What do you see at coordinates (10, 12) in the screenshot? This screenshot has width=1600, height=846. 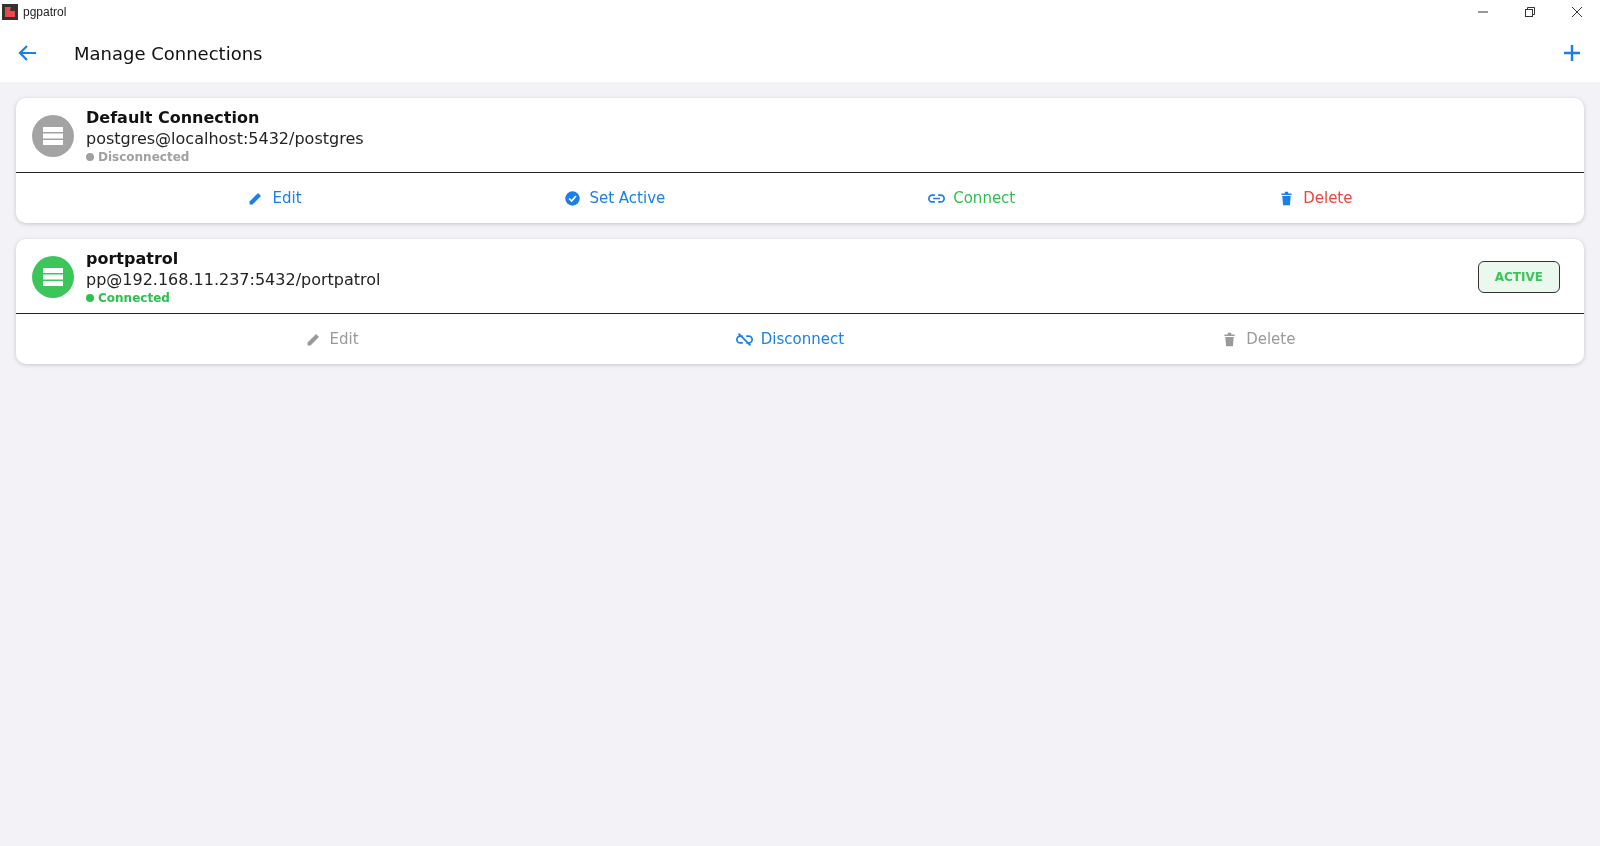 I see `app-logo-icon` at bounding box center [10, 12].